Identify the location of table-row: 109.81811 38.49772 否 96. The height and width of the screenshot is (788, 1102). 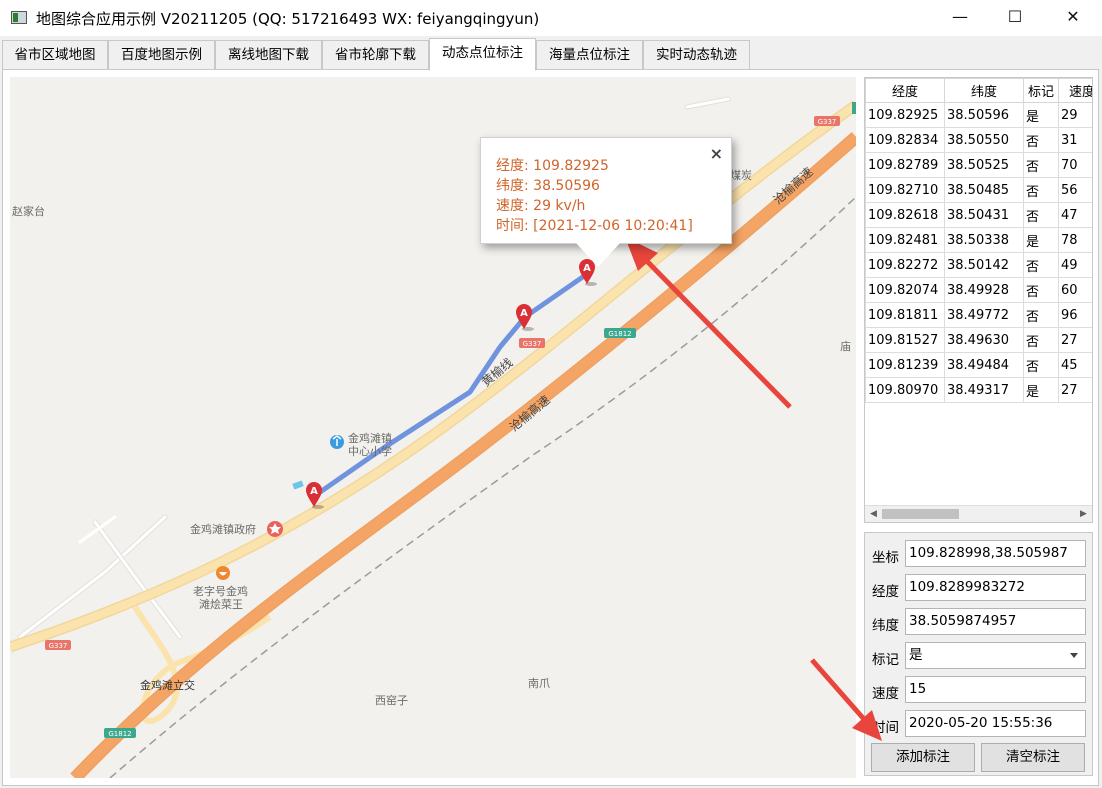
(978, 315).